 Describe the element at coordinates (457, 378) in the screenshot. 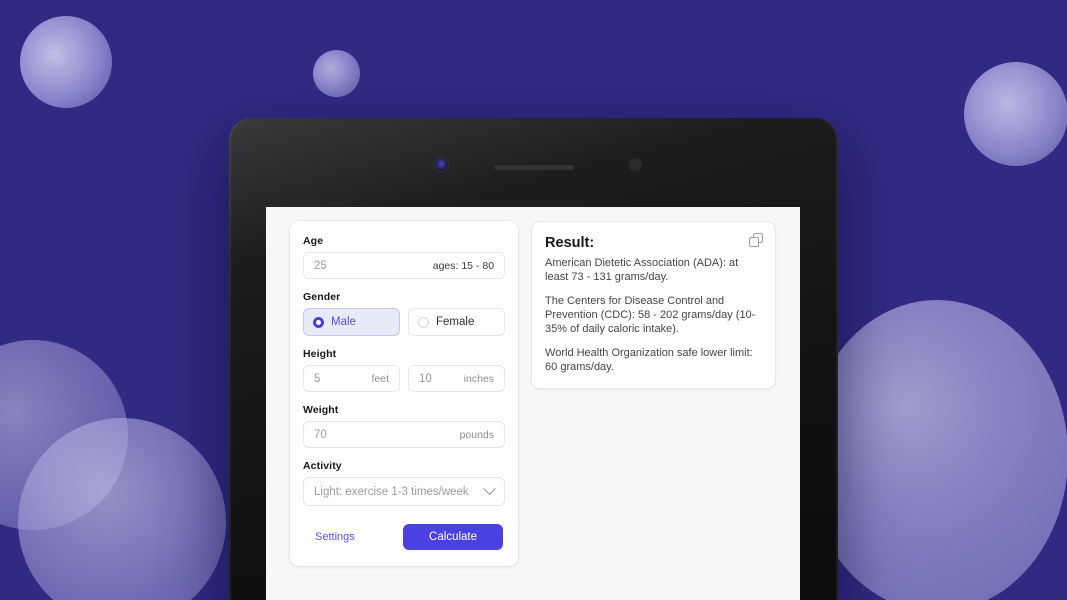

I see `height-inches-input: 10 inches` at that location.